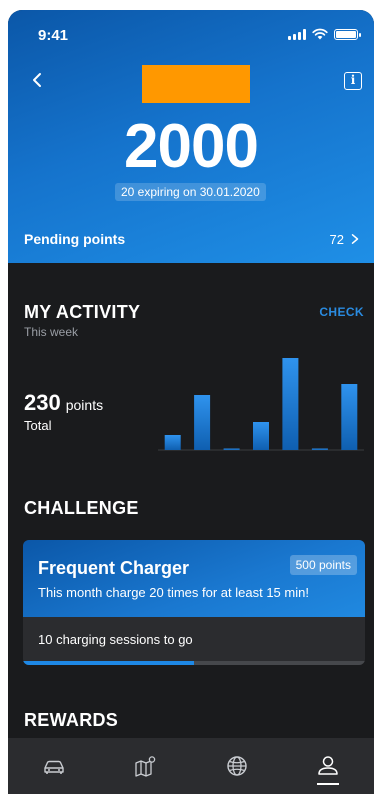 This screenshot has width=380, height=794. What do you see at coordinates (192, 239) in the screenshot?
I see `pending-points-row: Pending points 72` at bounding box center [192, 239].